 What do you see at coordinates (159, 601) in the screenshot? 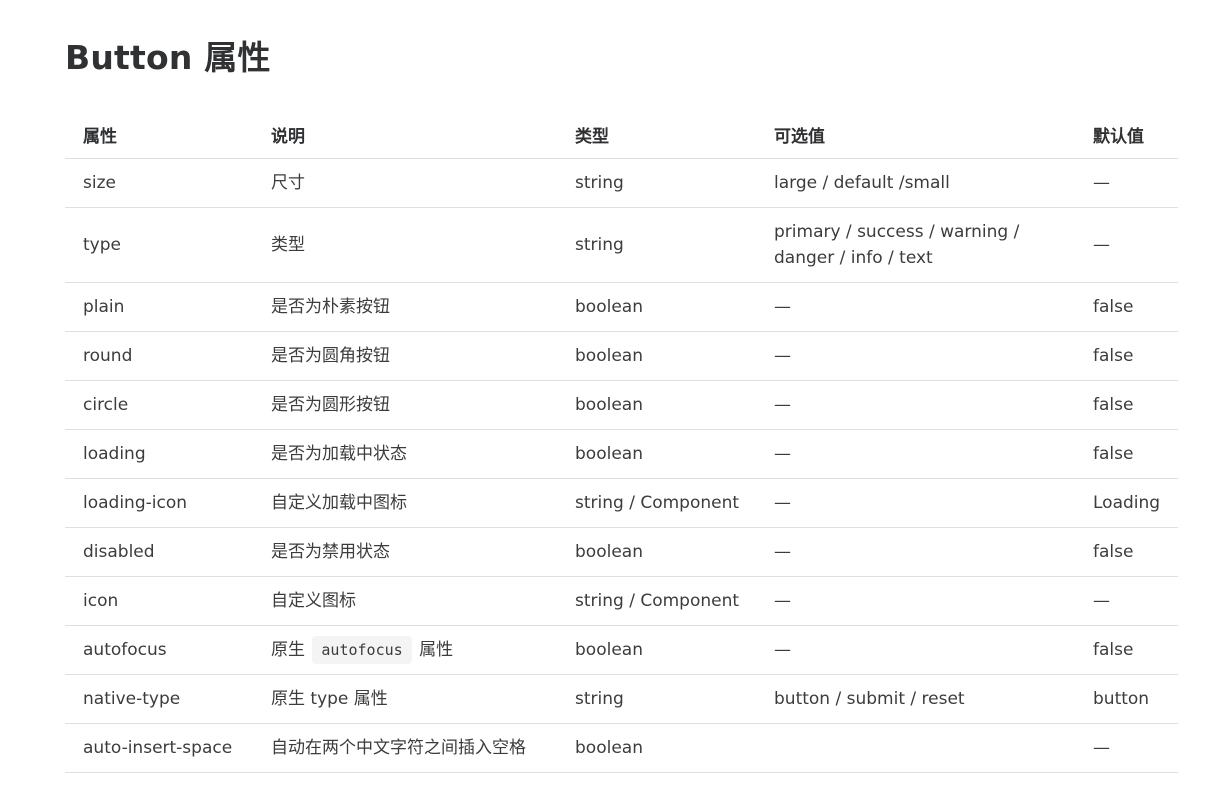
I see `cell-attribute: icon` at bounding box center [159, 601].